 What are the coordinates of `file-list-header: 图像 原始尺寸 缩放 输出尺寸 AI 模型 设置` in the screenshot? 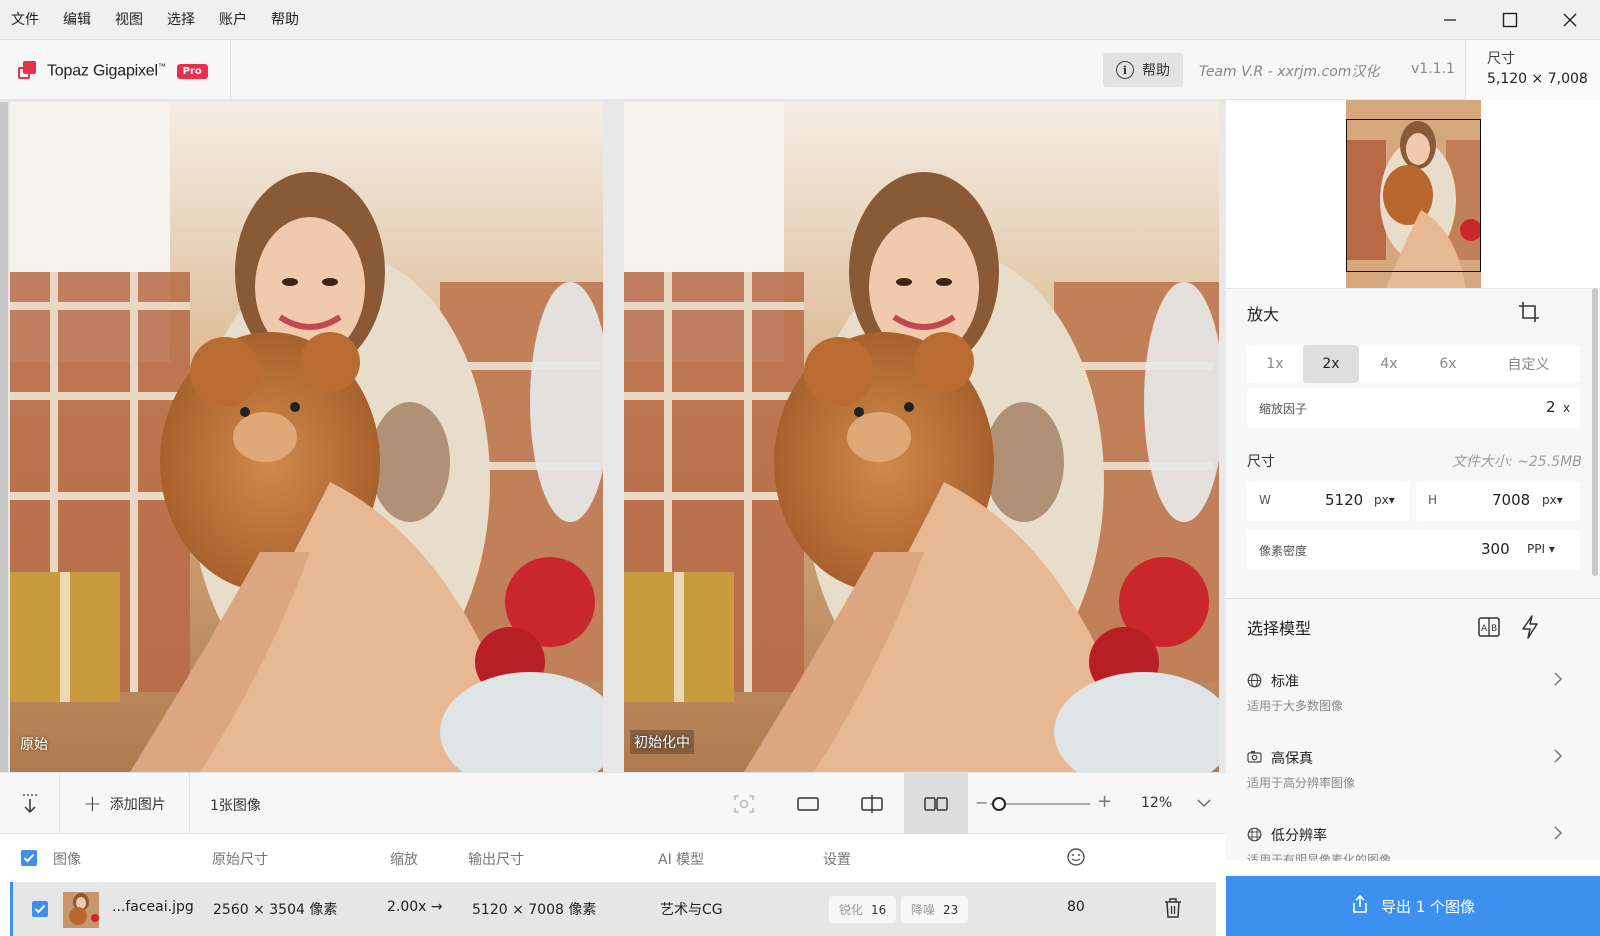 It's located at (613, 858).